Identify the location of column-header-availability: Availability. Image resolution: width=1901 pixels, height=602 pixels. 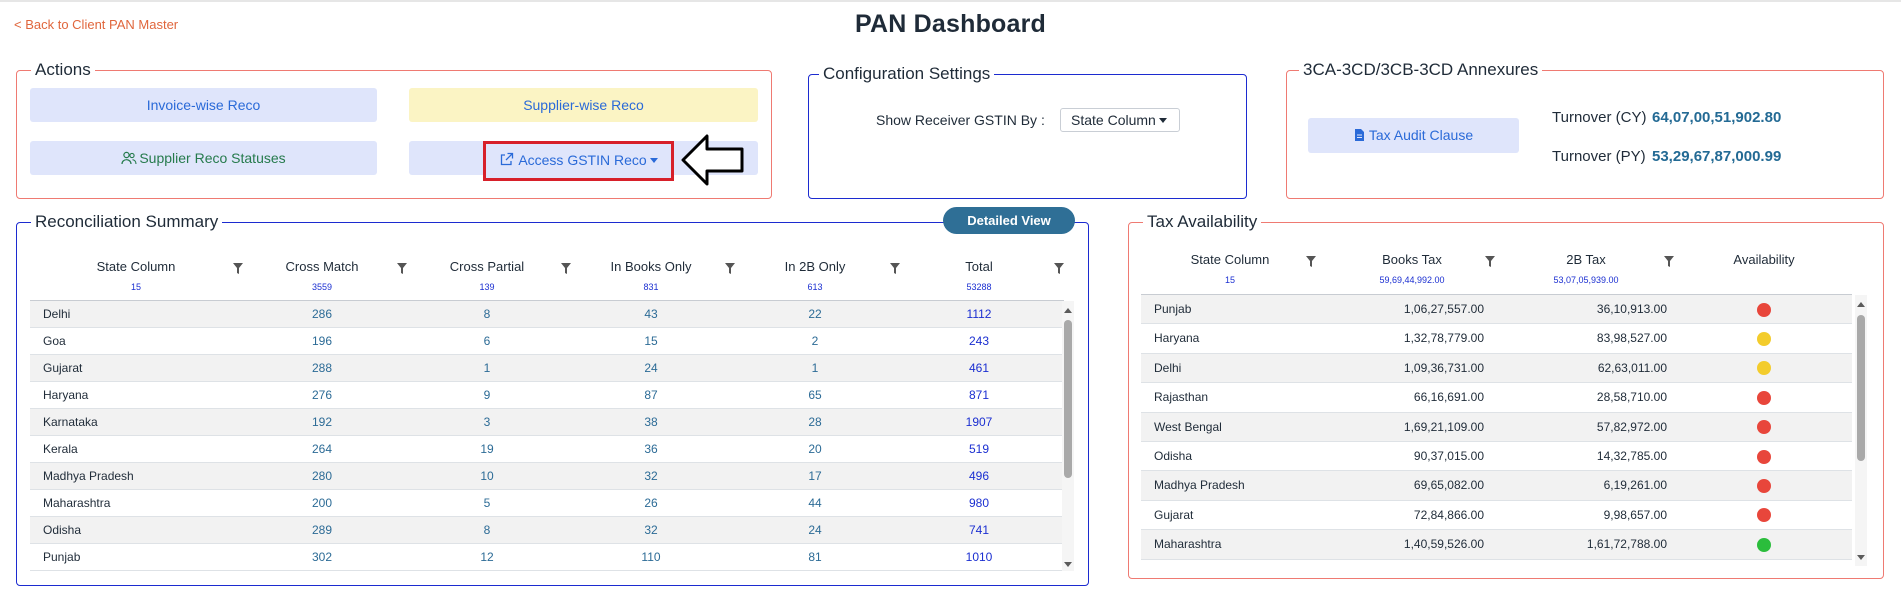
(1764, 259).